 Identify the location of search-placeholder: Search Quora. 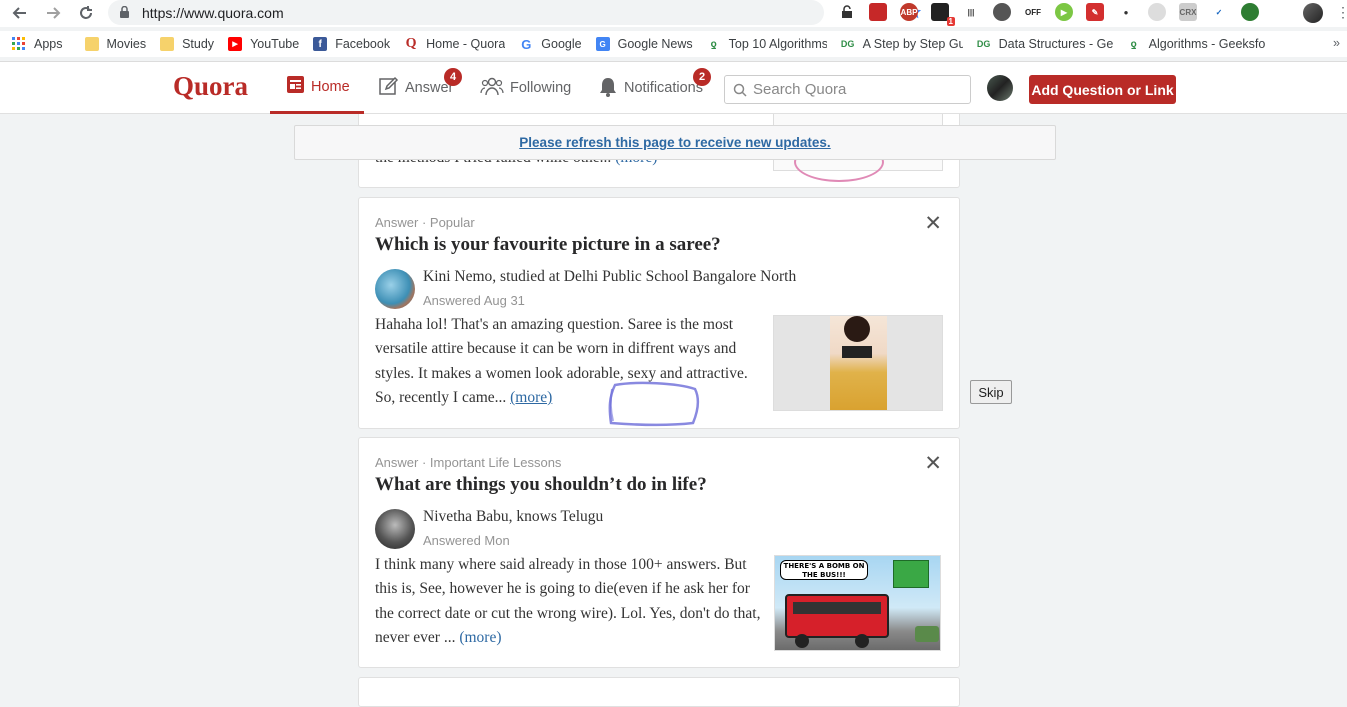
(800, 89).